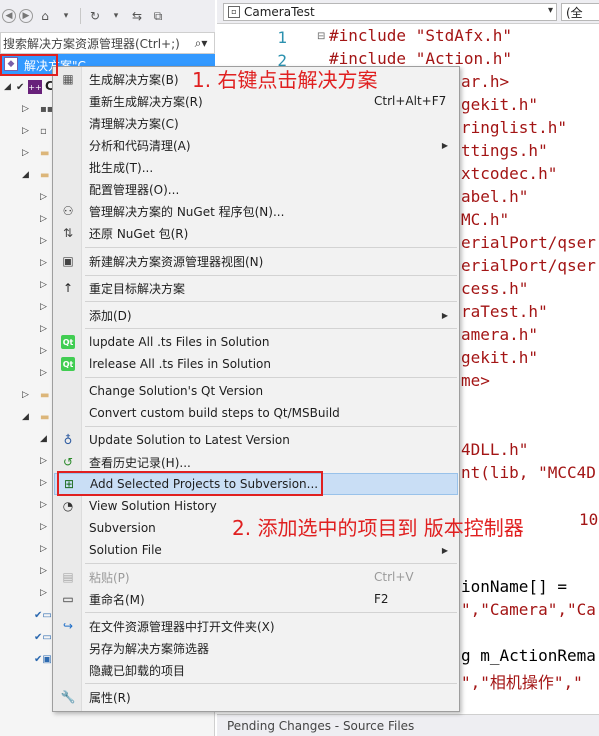  I want to click on search-box: 搜索解决方案资源管理器(Ctrl+;) ⌕▾, so click(107, 43).